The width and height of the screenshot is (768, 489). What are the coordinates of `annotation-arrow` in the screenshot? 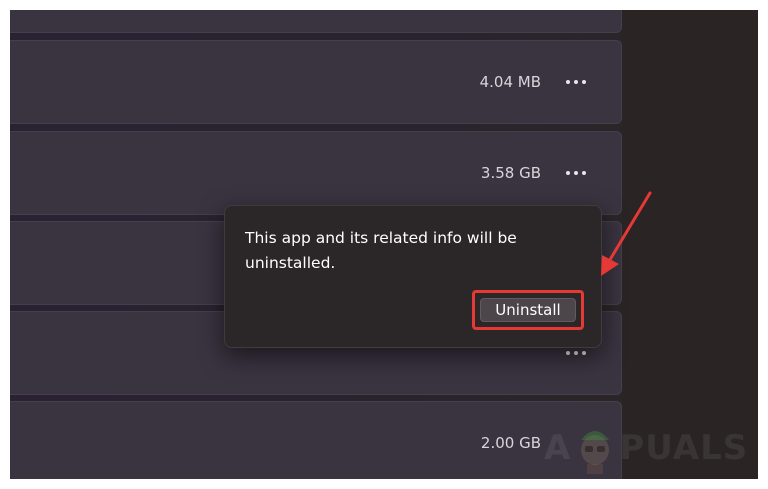 It's located at (626, 233).